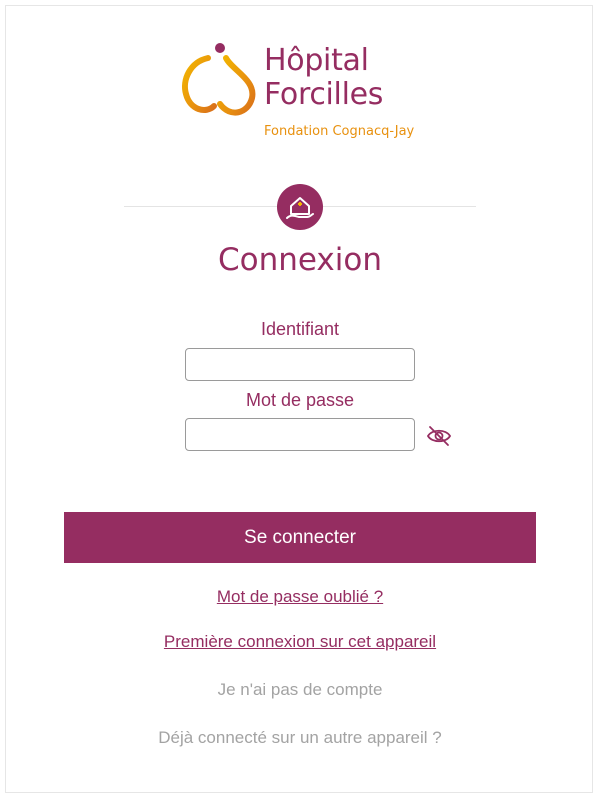 This screenshot has width=600, height=800. I want to click on identifiant-input, so click(300, 364).